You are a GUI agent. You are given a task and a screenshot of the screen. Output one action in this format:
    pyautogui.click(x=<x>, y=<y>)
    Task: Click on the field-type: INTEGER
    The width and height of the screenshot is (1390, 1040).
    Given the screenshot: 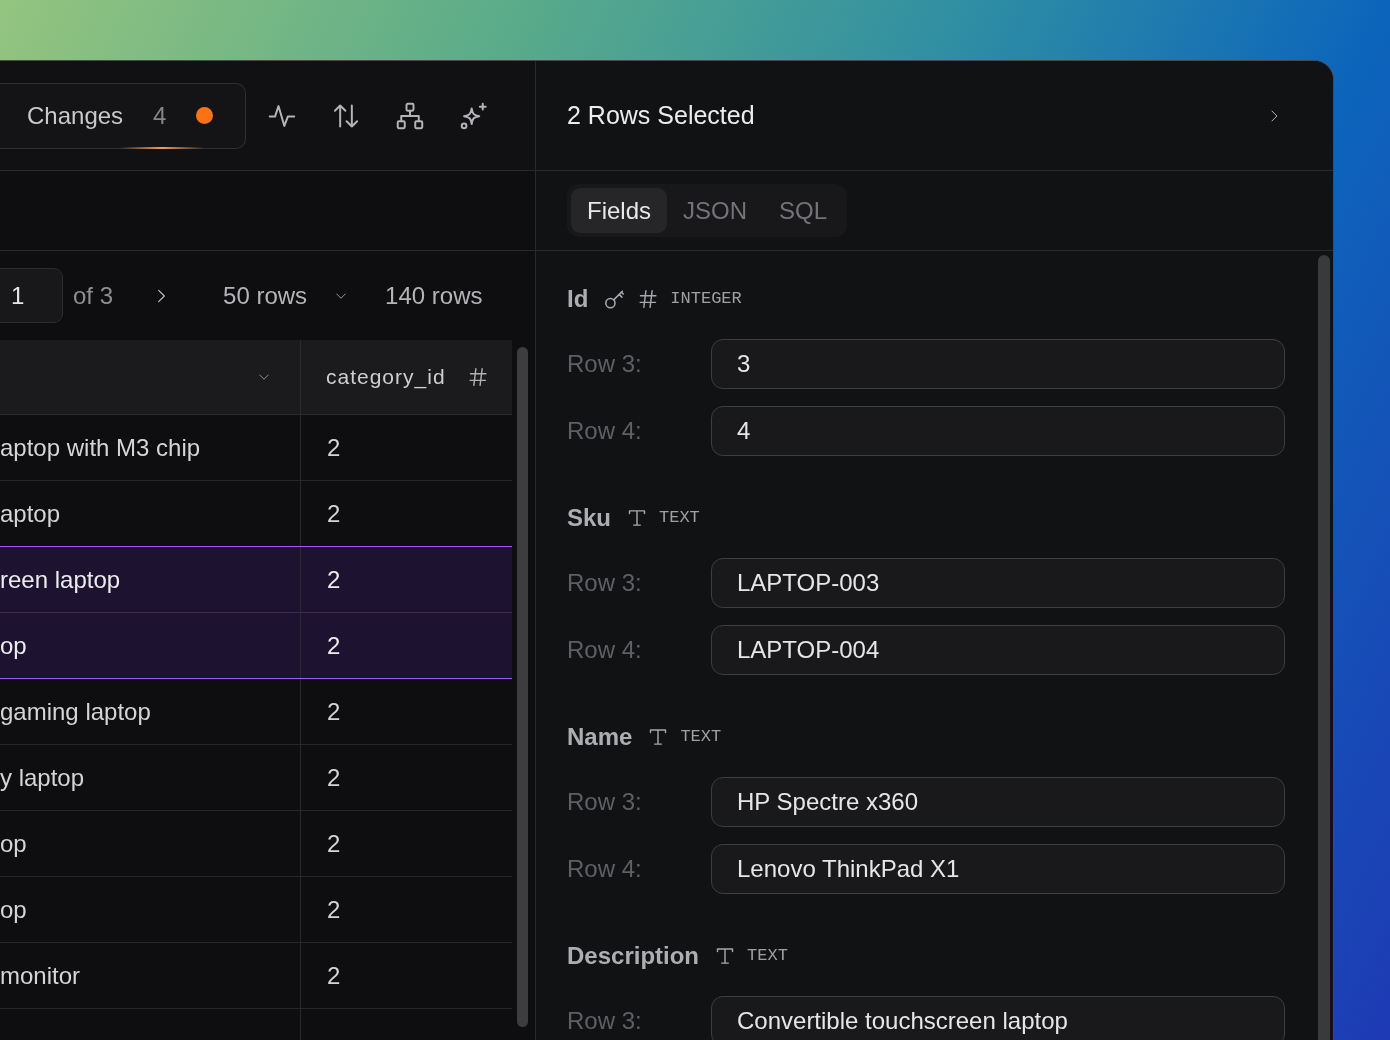 What is the action you would take?
    pyautogui.click(x=706, y=299)
    